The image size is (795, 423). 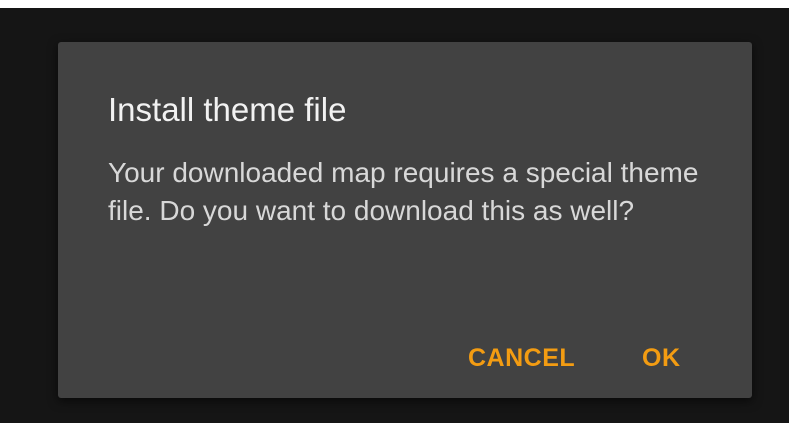 What do you see at coordinates (661, 358) in the screenshot?
I see `ok-button: OK` at bounding box center [661, 358].